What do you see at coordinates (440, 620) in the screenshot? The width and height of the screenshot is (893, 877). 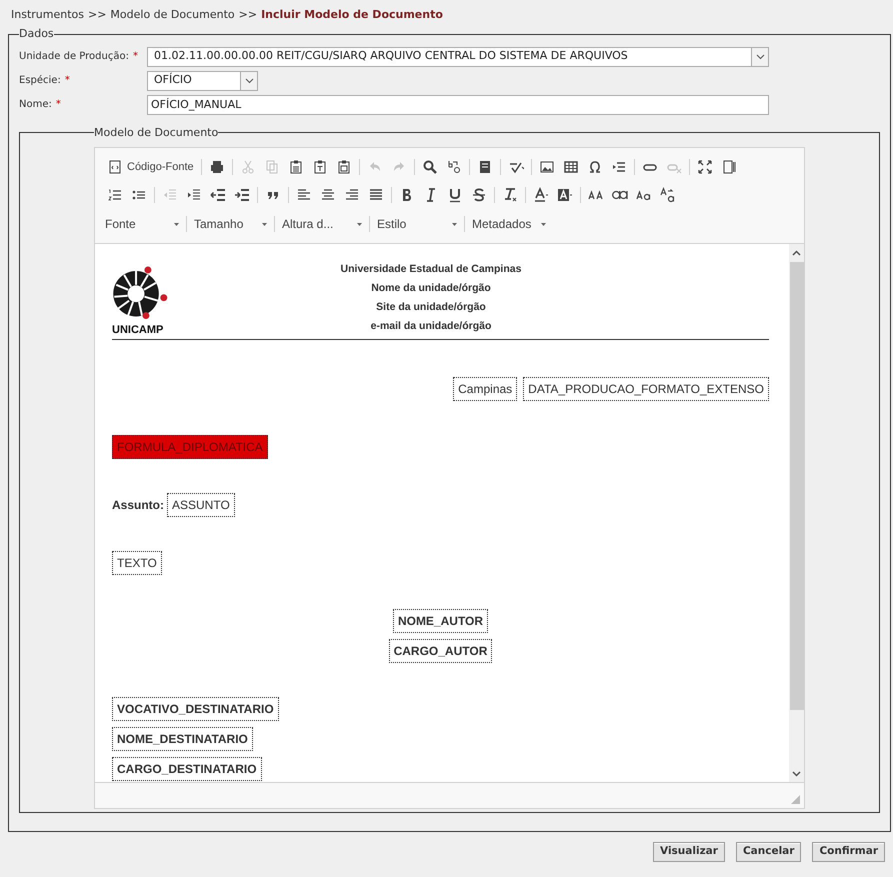 I see `placeholder-field: NOME_AUTOR` at bounding box center [440, 620].